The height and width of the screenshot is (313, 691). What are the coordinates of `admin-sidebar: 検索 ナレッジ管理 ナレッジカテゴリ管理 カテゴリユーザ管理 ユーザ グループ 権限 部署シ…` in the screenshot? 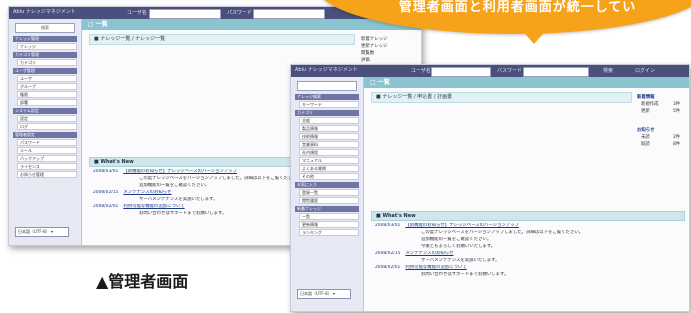 It's located at (45, 132).